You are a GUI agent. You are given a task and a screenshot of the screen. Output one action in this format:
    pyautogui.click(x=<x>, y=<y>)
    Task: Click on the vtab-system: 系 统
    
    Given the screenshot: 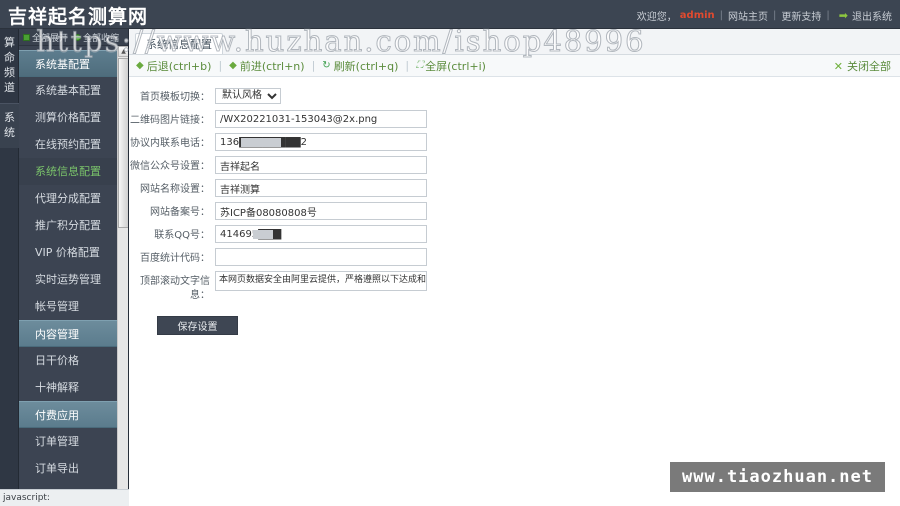 What is the action you would take?
    pyautogui.click(x=9, y=126)
    